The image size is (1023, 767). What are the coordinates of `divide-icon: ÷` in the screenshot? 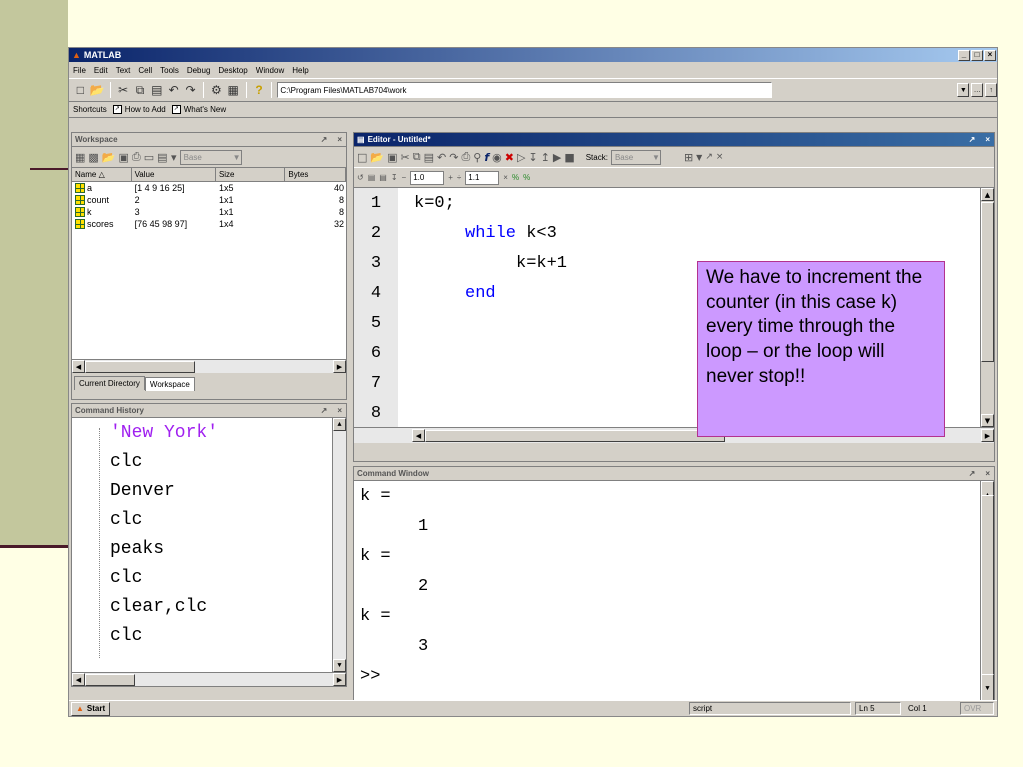 It's located at (459, 177).